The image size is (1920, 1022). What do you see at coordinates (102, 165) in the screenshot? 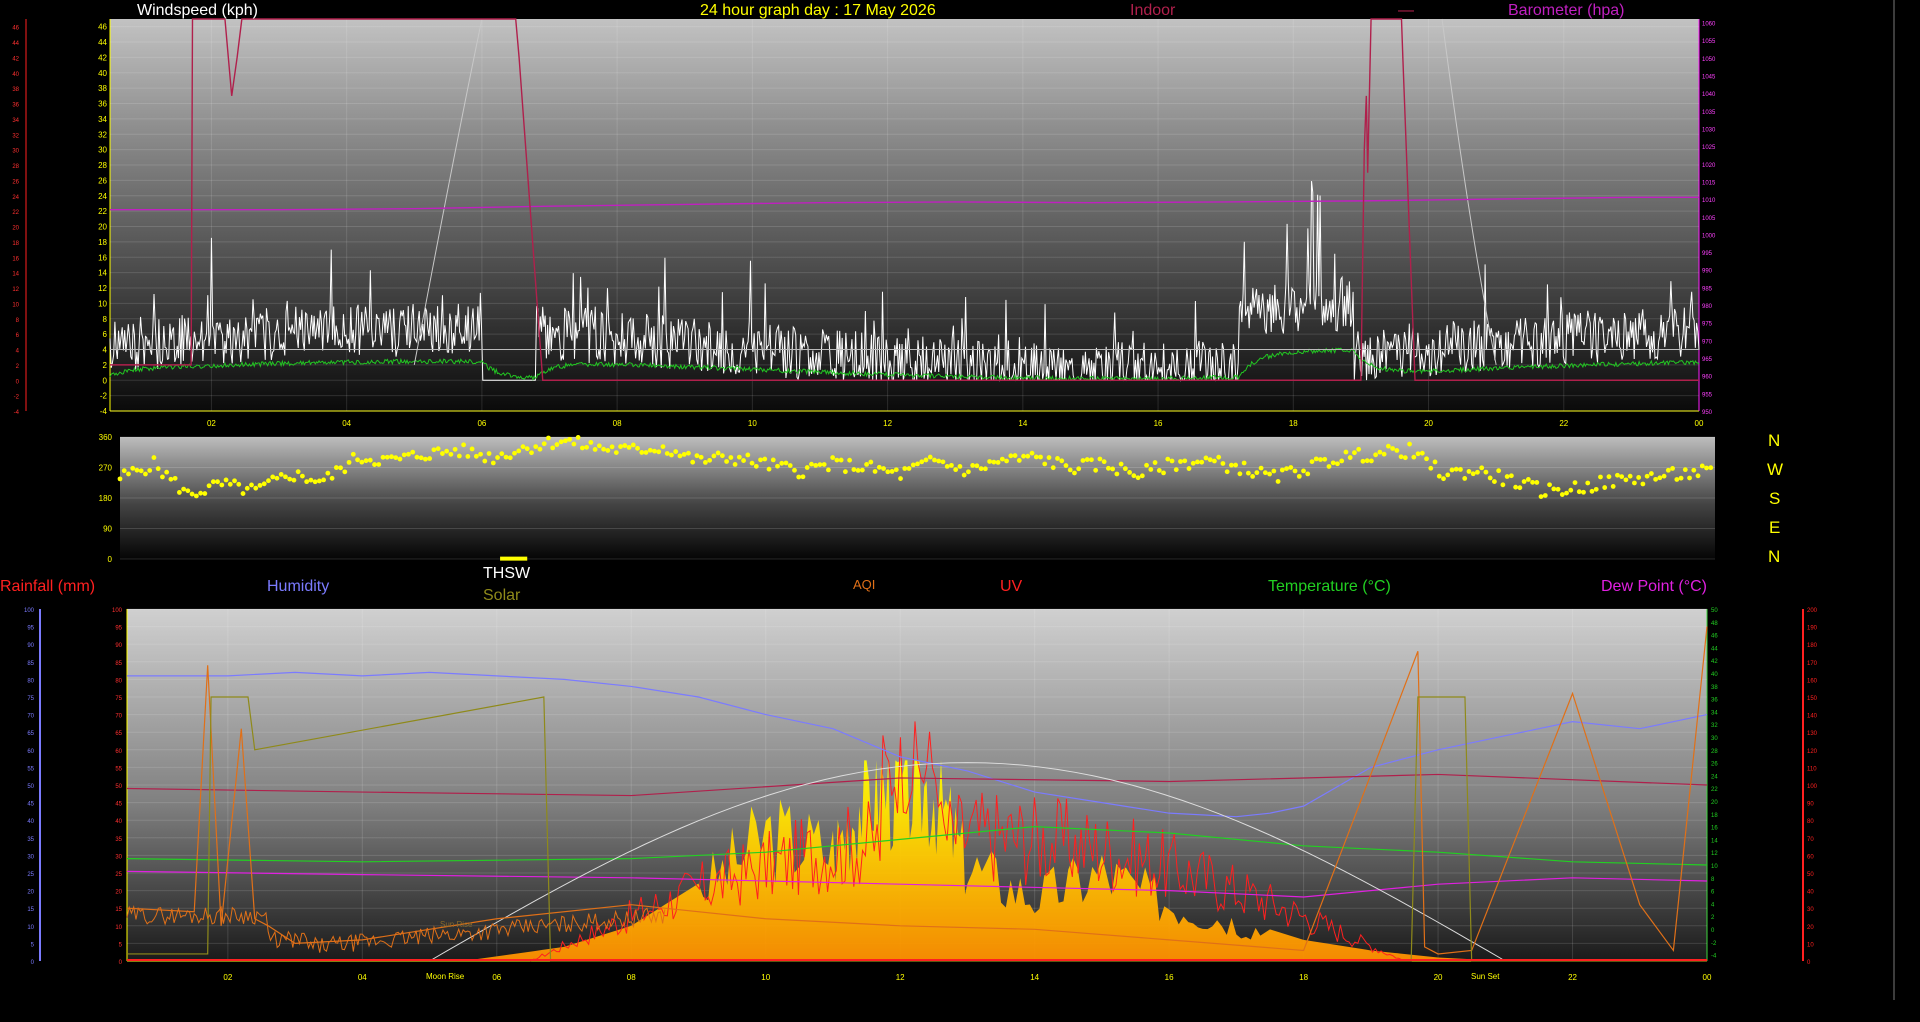
I see `top-left-tick-label: 28` at bounding box center [102, 165].